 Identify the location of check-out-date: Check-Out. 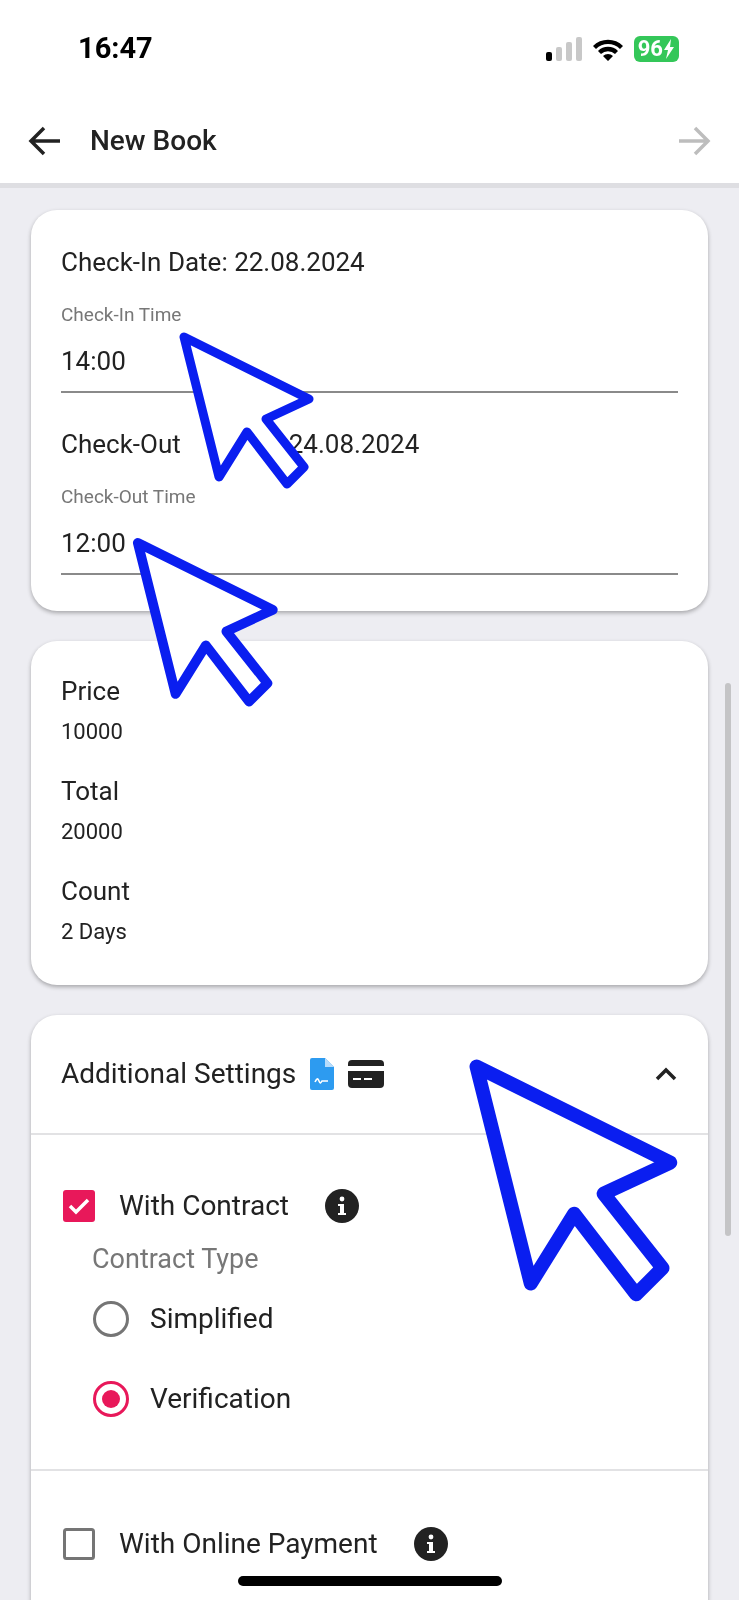
(121, 444).